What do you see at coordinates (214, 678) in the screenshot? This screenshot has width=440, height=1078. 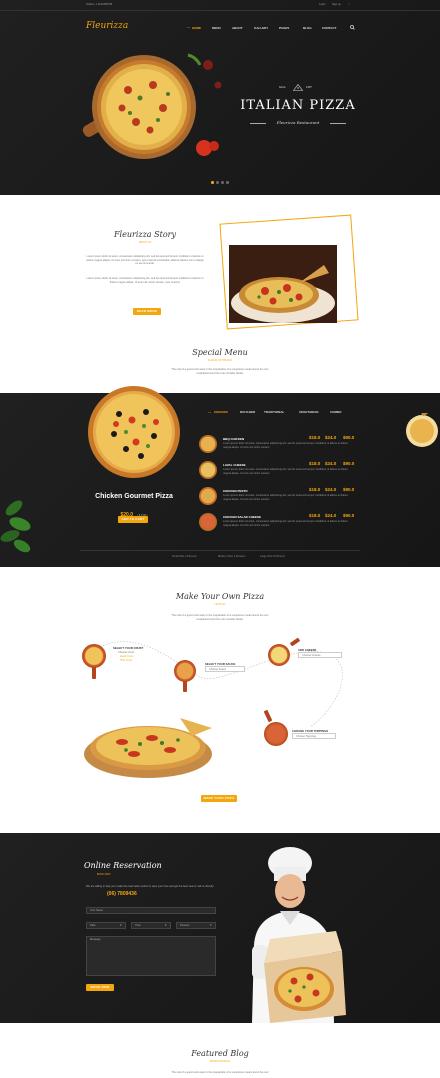 I see `sauce-step: SELECT YOUR SAUCE Choose Sauce` at bounding box center [214, 678].